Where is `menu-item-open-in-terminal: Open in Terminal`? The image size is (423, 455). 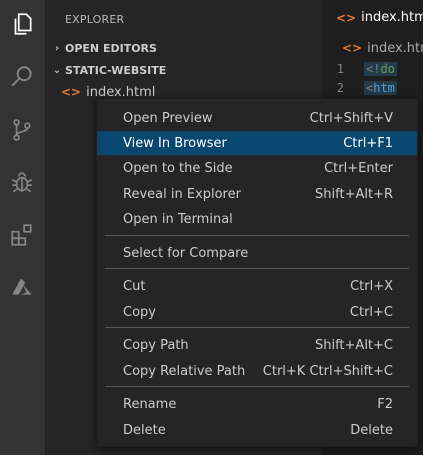 menu-item-open-in-terminal: Open in Terminal is located at coordinates (257, 219).